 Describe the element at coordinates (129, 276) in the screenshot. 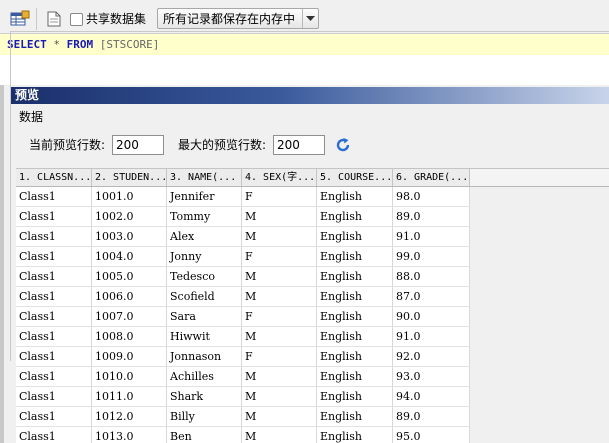

I see `cell-student: 1005.0` at that location.